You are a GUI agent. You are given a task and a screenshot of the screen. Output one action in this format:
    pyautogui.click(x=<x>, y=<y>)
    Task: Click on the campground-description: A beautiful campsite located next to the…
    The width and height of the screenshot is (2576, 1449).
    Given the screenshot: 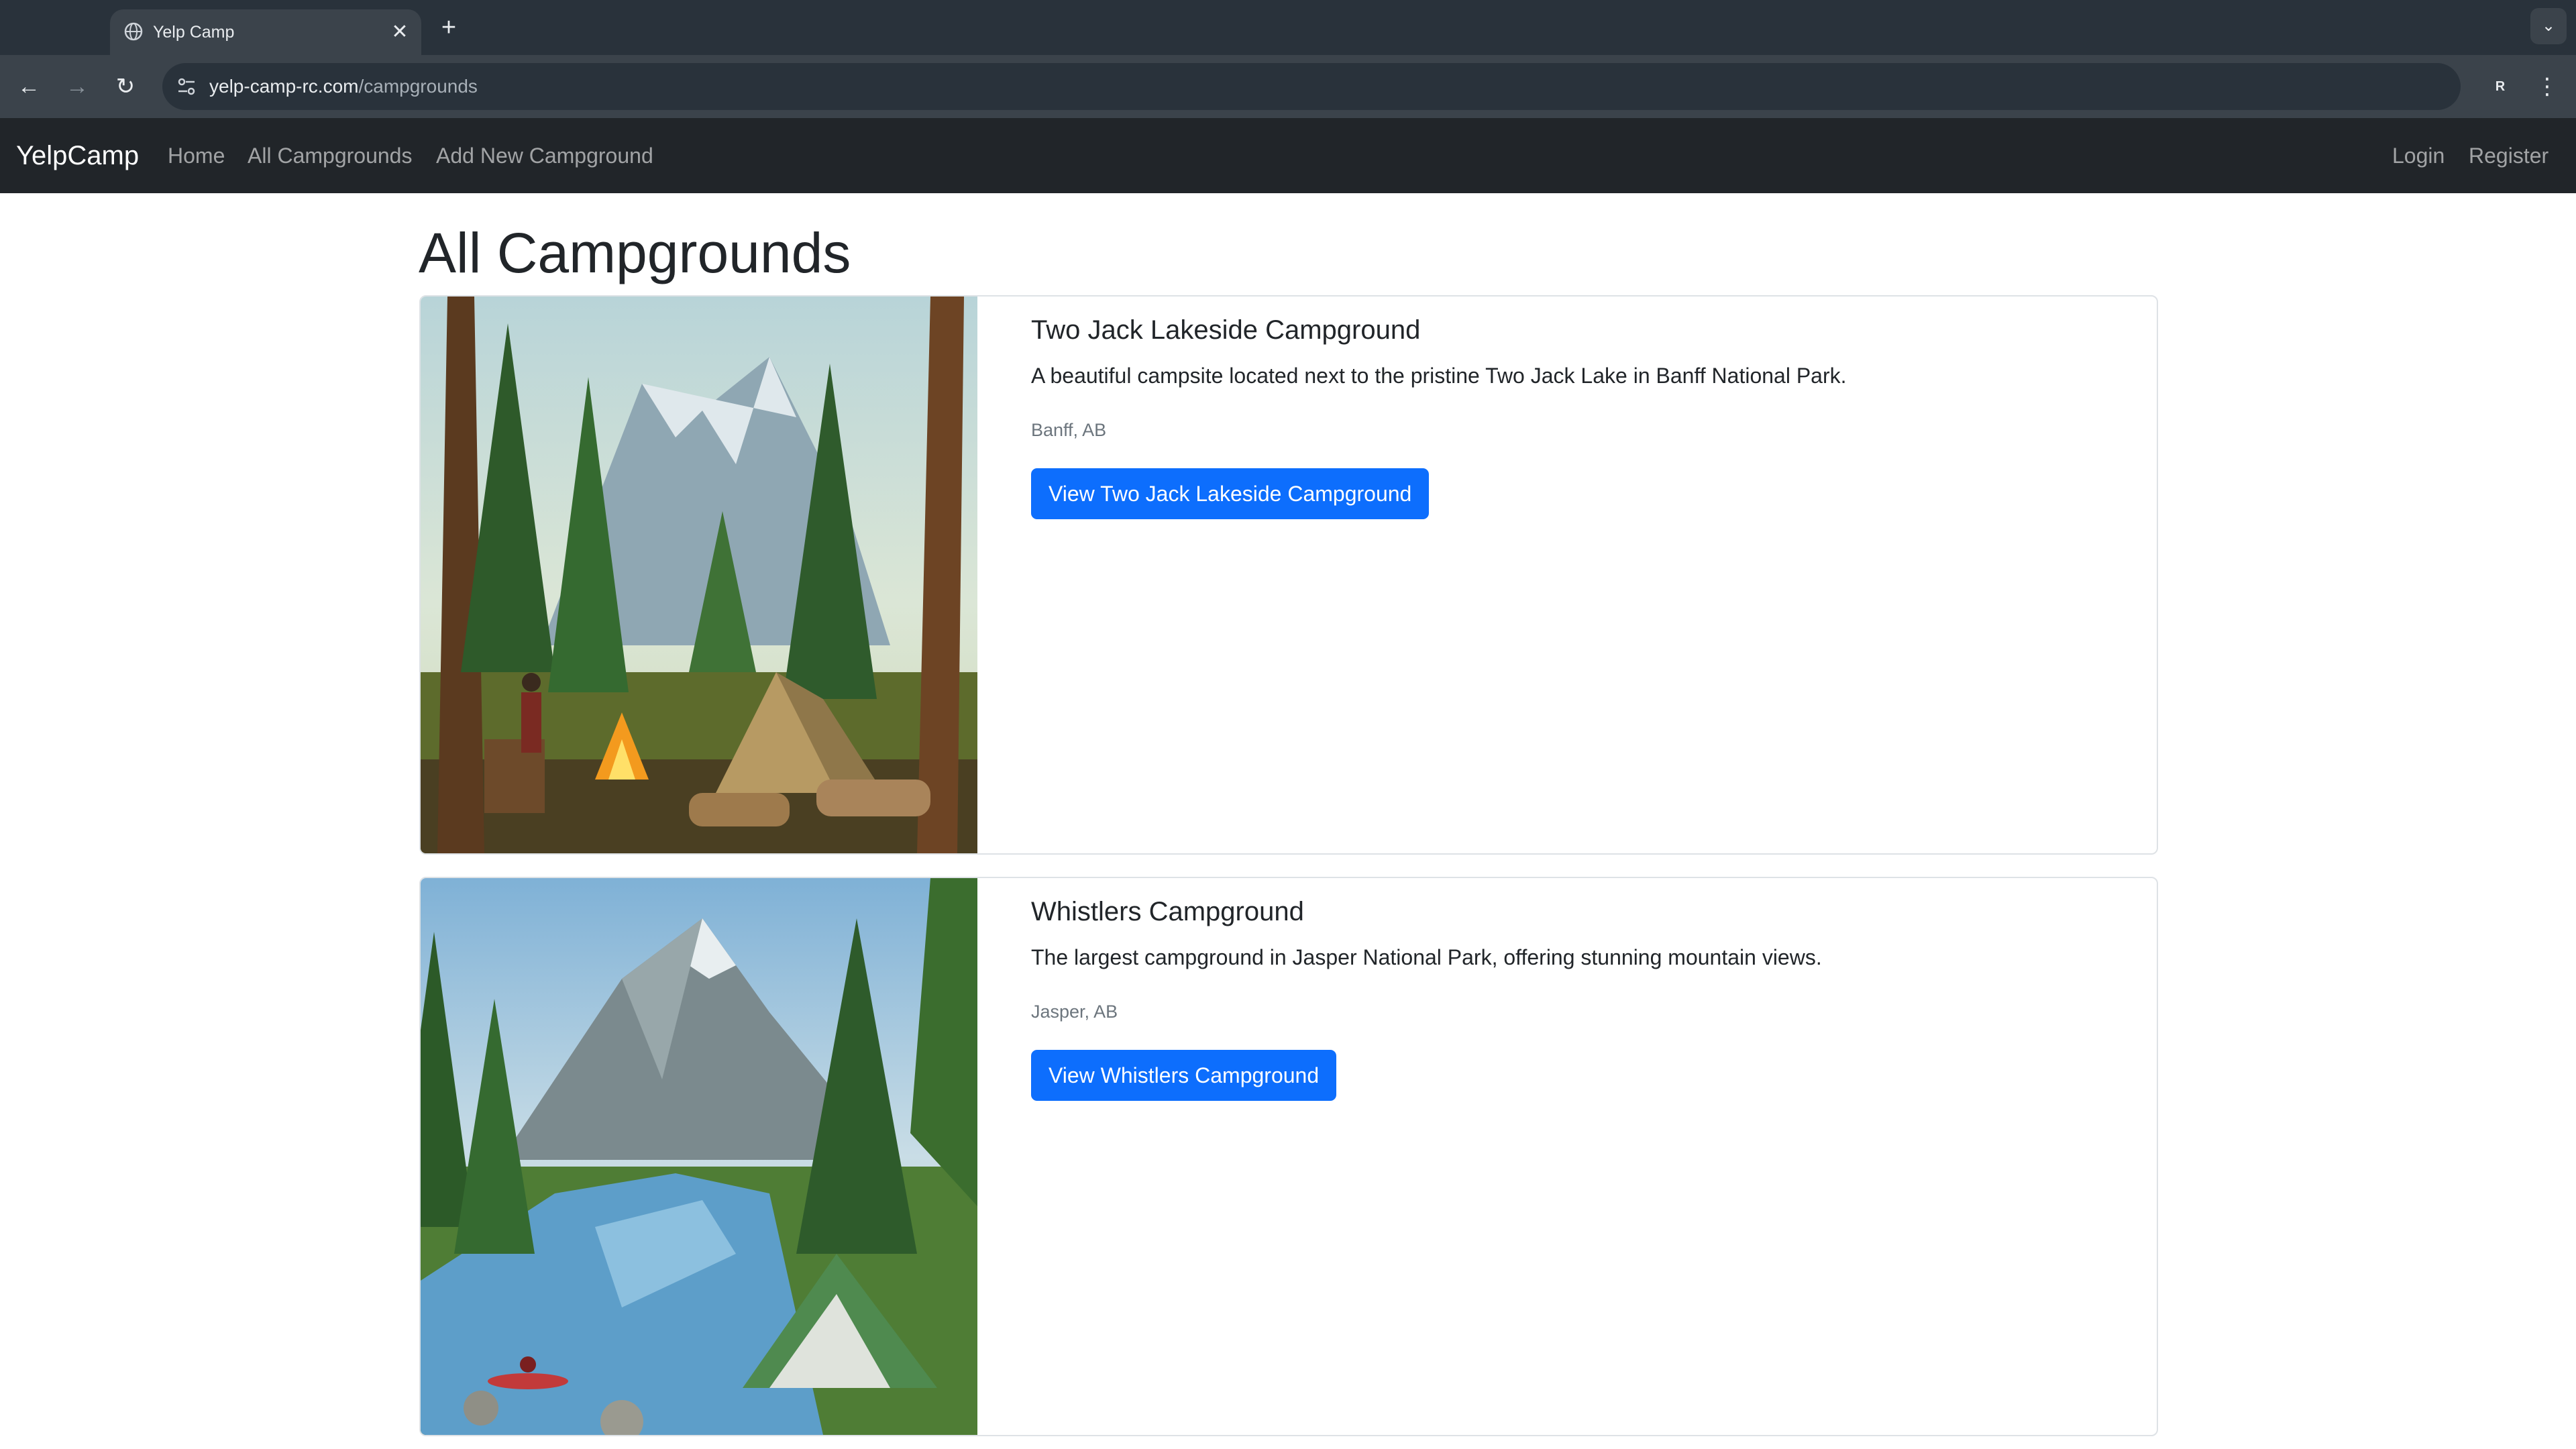 What is the action you would take?
    pyautogui.click(x=1439, y=376)
    